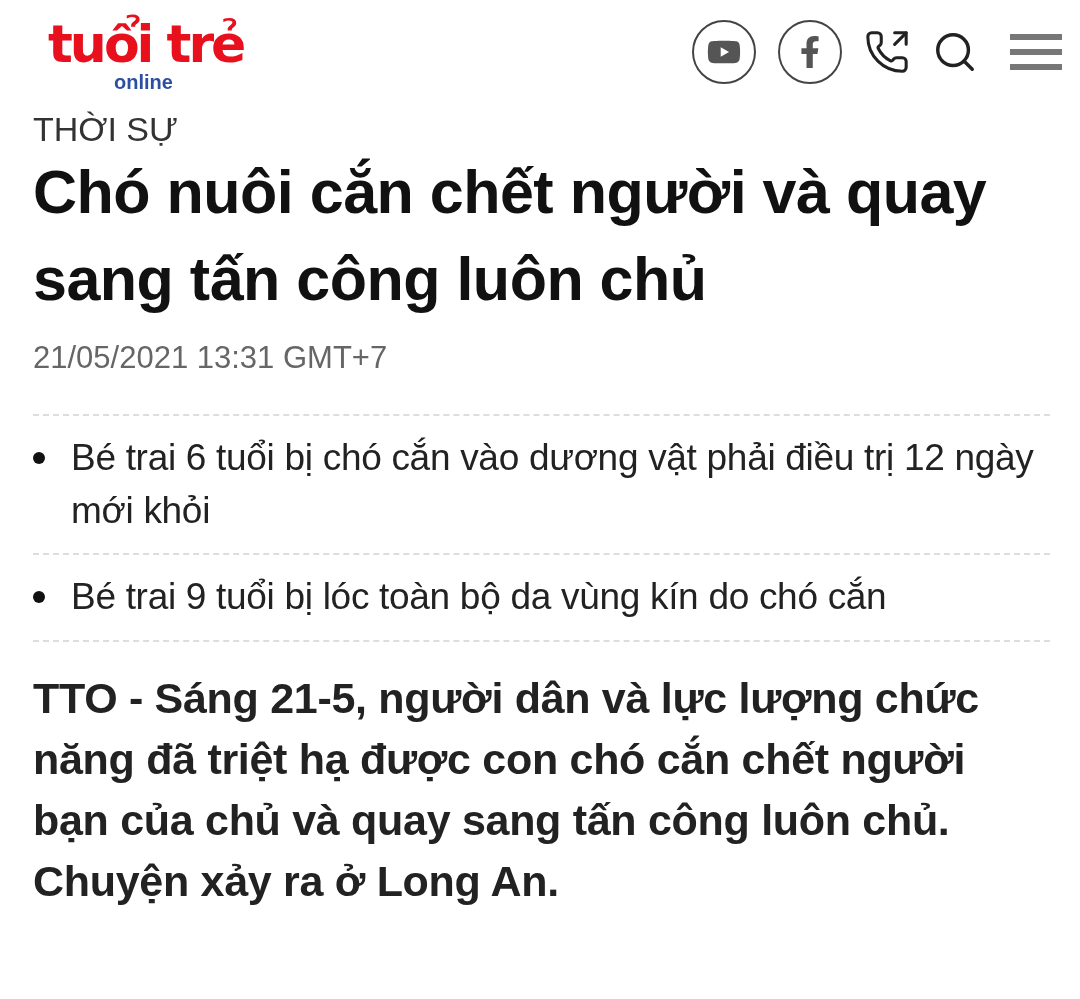 This screenshot has width=1080, height=999. What do you see at coordinates (211, 358) in the screenshot?
I see `article-date: 21/05/2021 13:31 GMT+7` at bounding box center [211, 358].